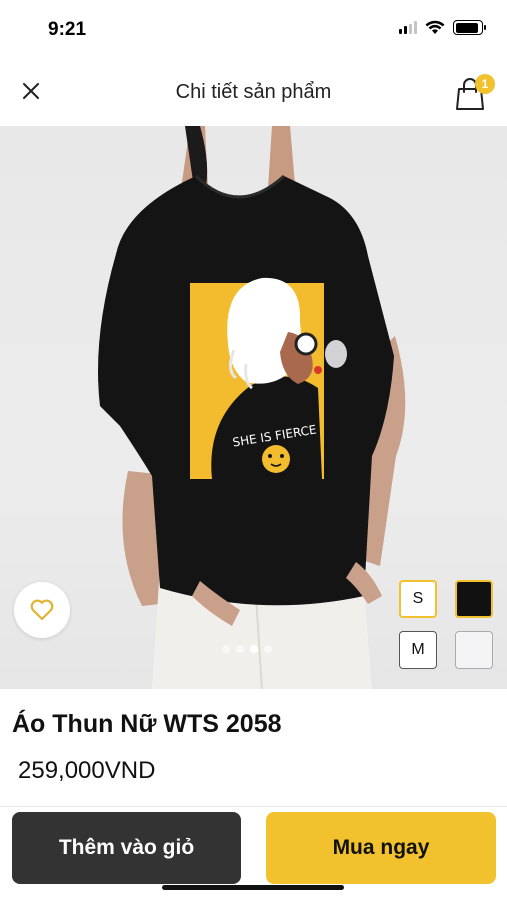 The image size is (507, 900). What do you see at coordinates (474, 599) in the screenshot?
I see `color-swatch-black` at bounding box center [474, 599].